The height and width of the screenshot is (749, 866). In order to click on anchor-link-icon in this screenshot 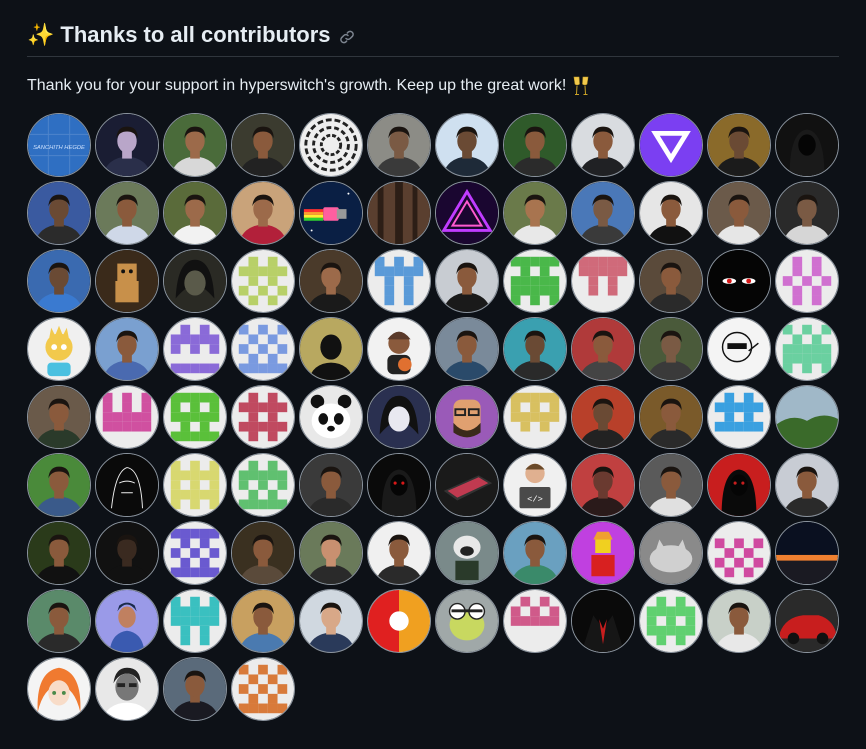, I will do `click(347, 37)`.